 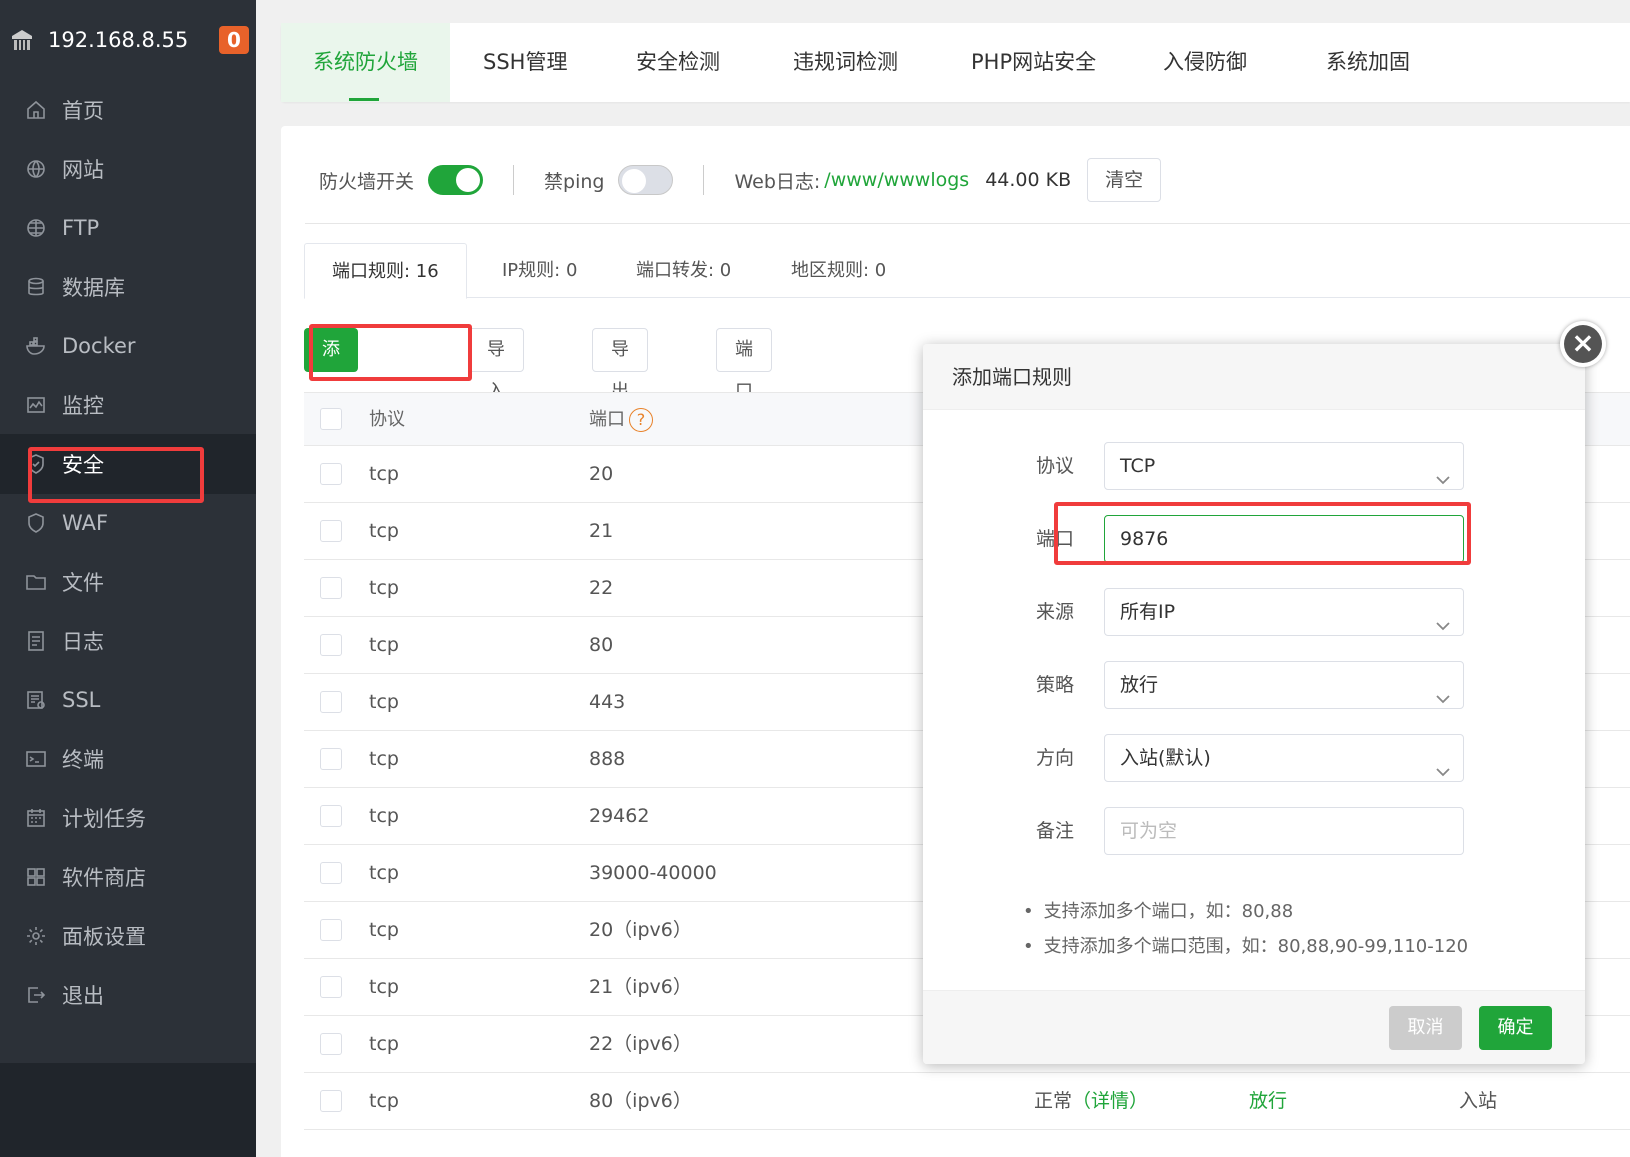 I want to click on cancel-button: 取消, so click(x=1425, y=1028).